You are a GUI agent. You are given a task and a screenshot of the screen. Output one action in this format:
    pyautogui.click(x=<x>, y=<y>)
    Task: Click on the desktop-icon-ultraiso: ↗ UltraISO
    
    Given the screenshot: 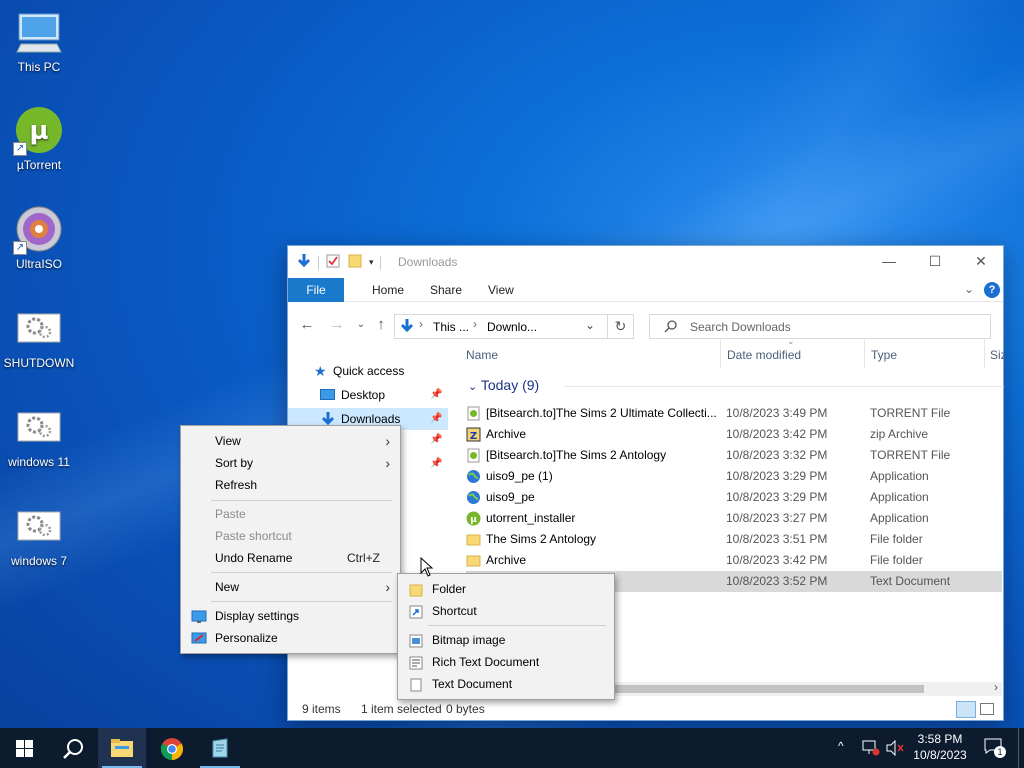 What is the action you would take?
    pyautogui.click(x=39, y=238)
    